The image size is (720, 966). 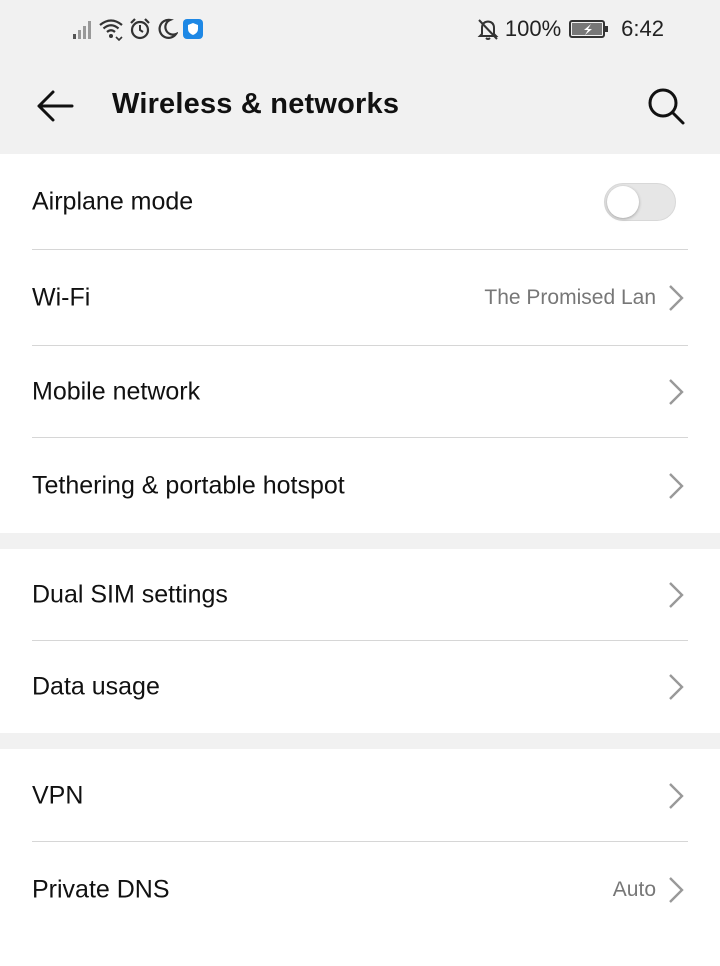 What do you see at coordinates (168, 28) in the screenshot?
I see `do-not-disturb-moon-icon` at bounding box center [168, 28].